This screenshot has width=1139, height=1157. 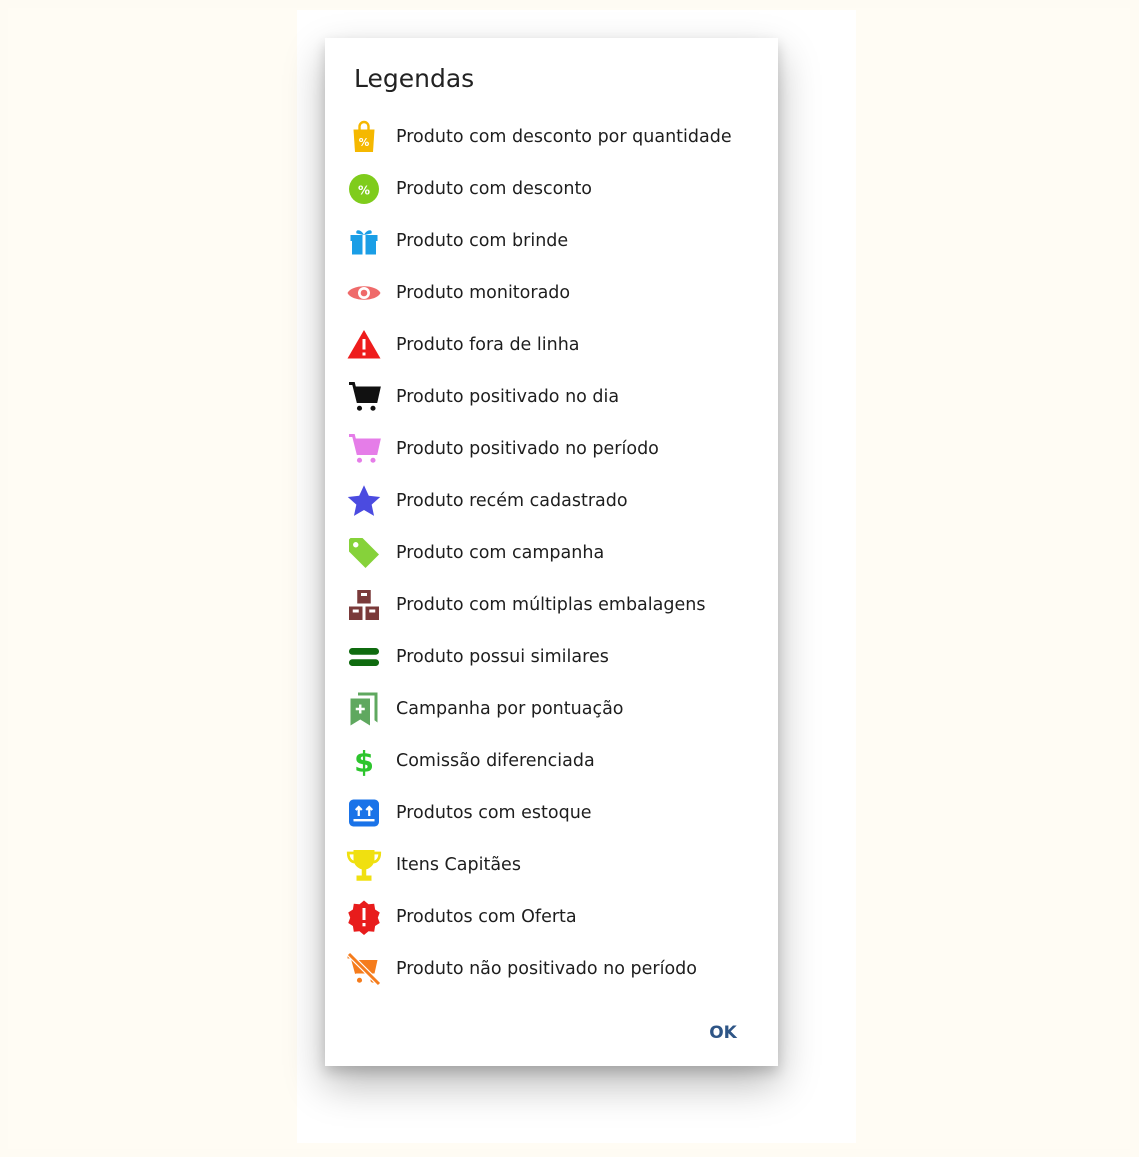 What do you see at coordinates (364, 969) in the screenshot?
I see `cart-off-icon` at bounding box center [364, 969].